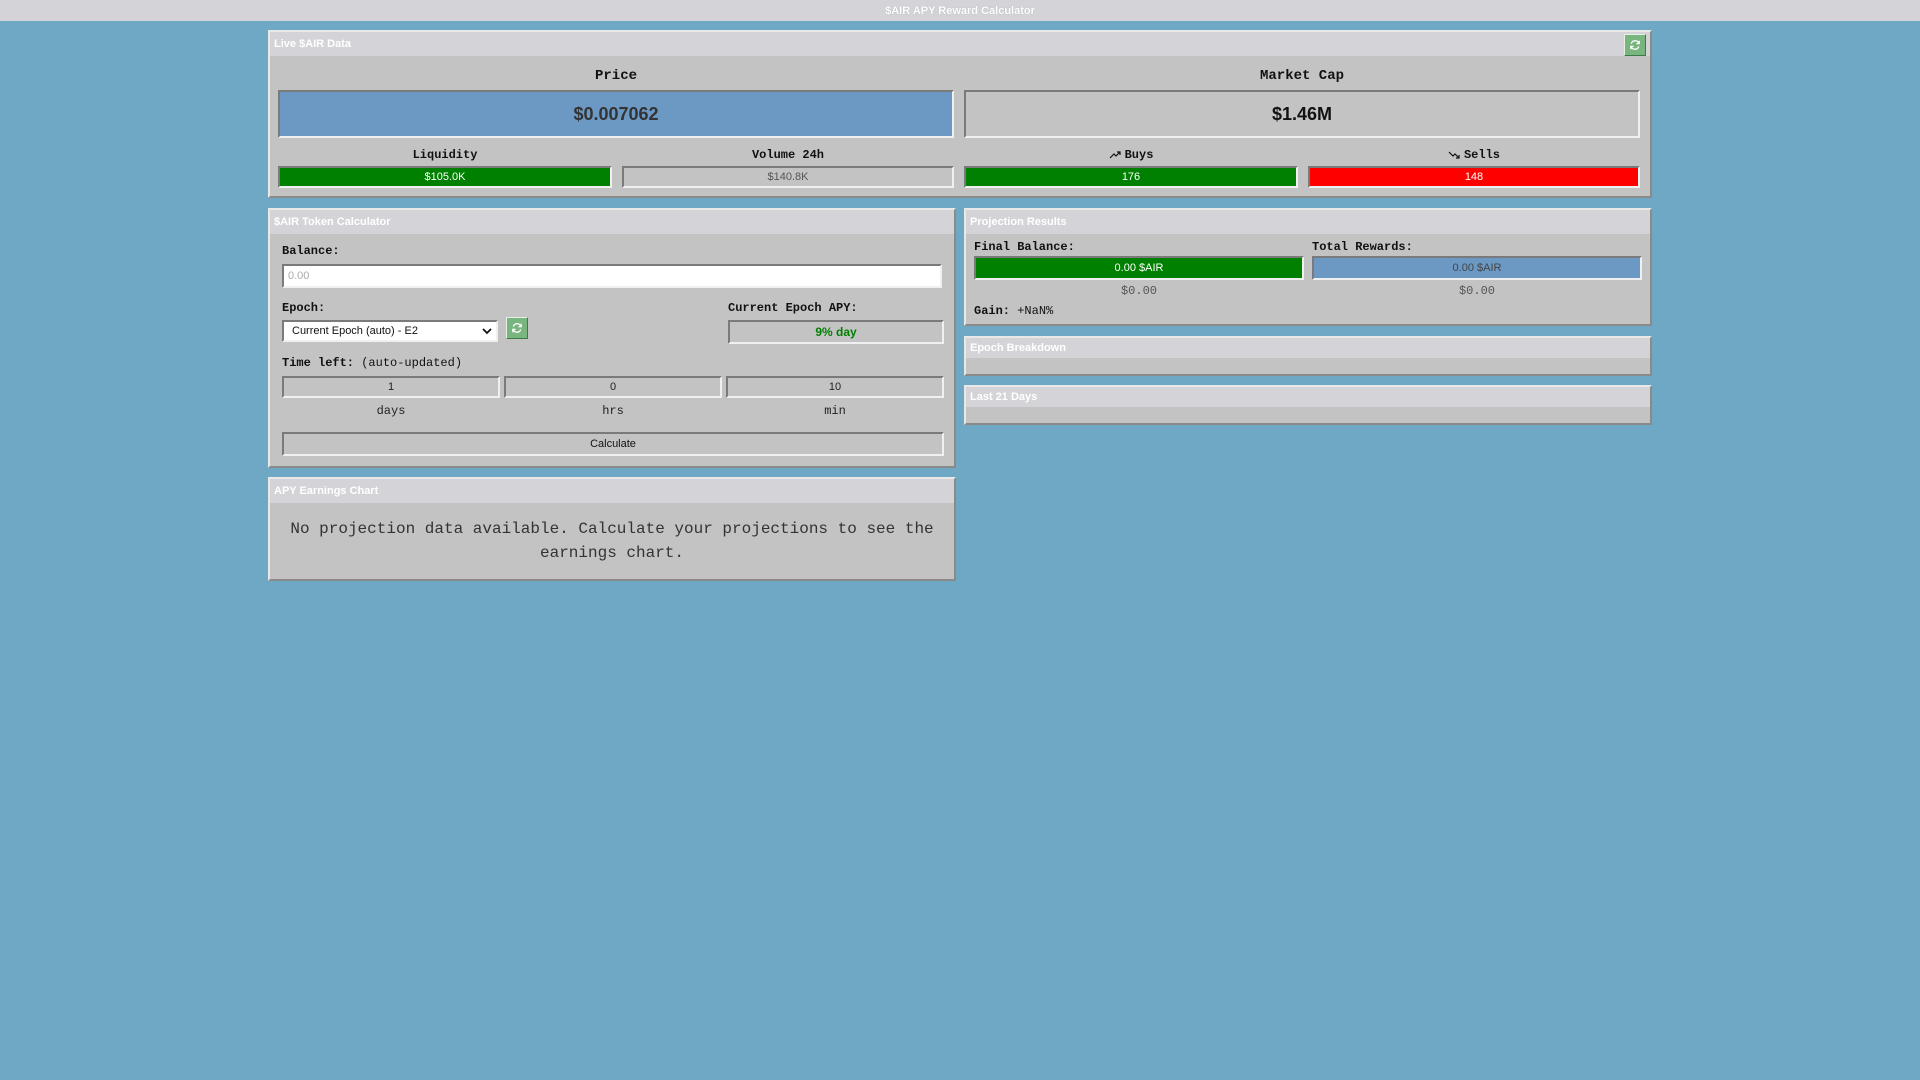 This screenshot has height=1080, width=1920. Describe the element at coordinates (615, 76) in the screenshot. I see `price-label: Price` at that location.